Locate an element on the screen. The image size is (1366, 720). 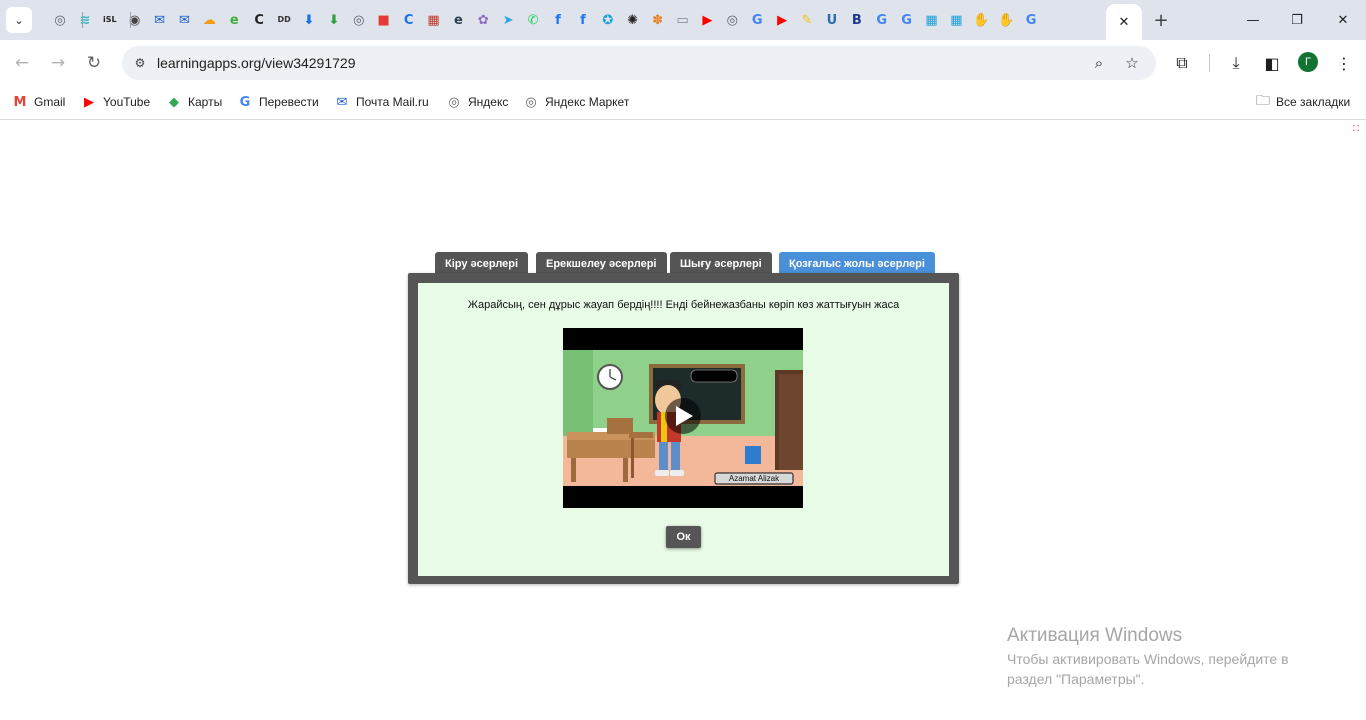
youtube-icon: ▶ is located at coordinates (782, 20).